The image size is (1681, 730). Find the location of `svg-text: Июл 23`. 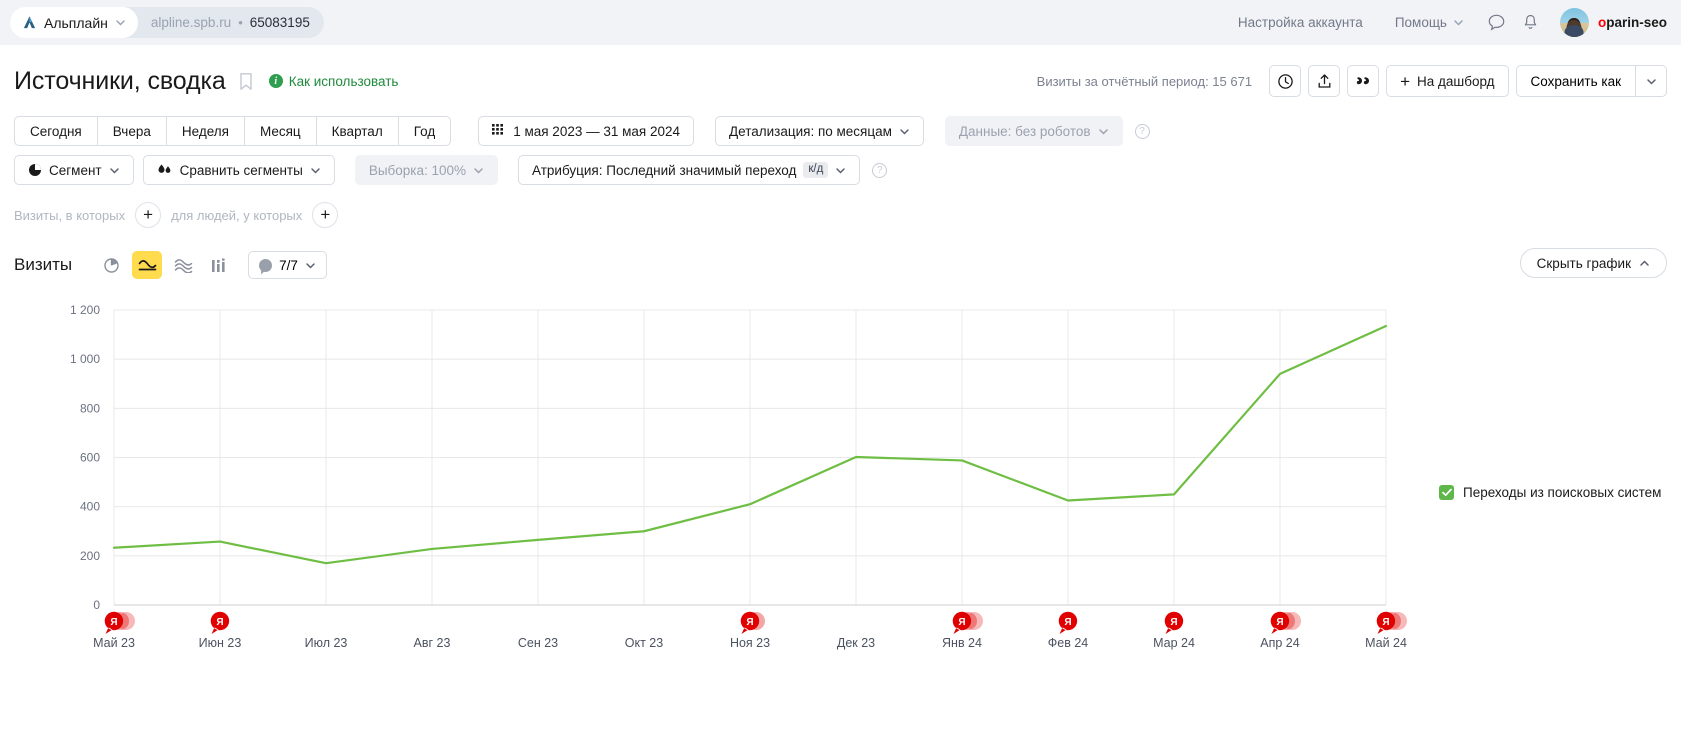

svg-text: Июл 23 is located at coordinates (326, 643).